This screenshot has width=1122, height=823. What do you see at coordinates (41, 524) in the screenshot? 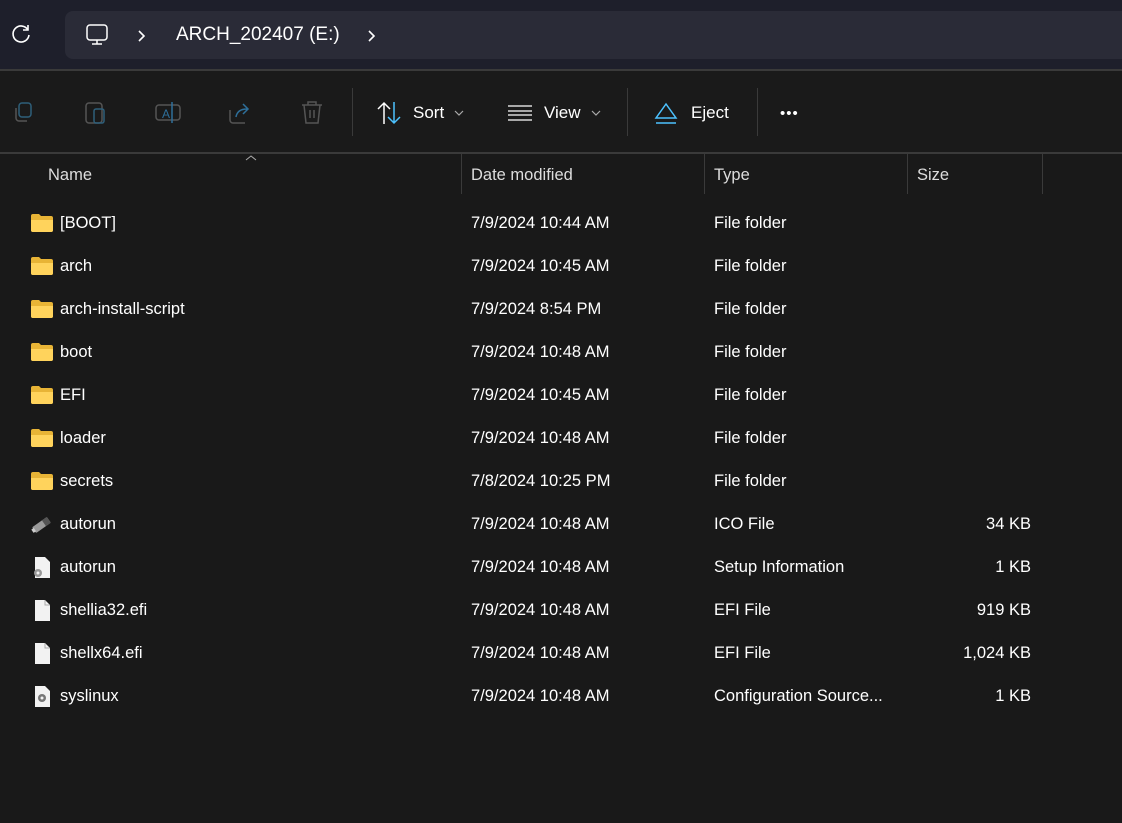
I see `usb-drive-icon` at bounding box center [41, 524].